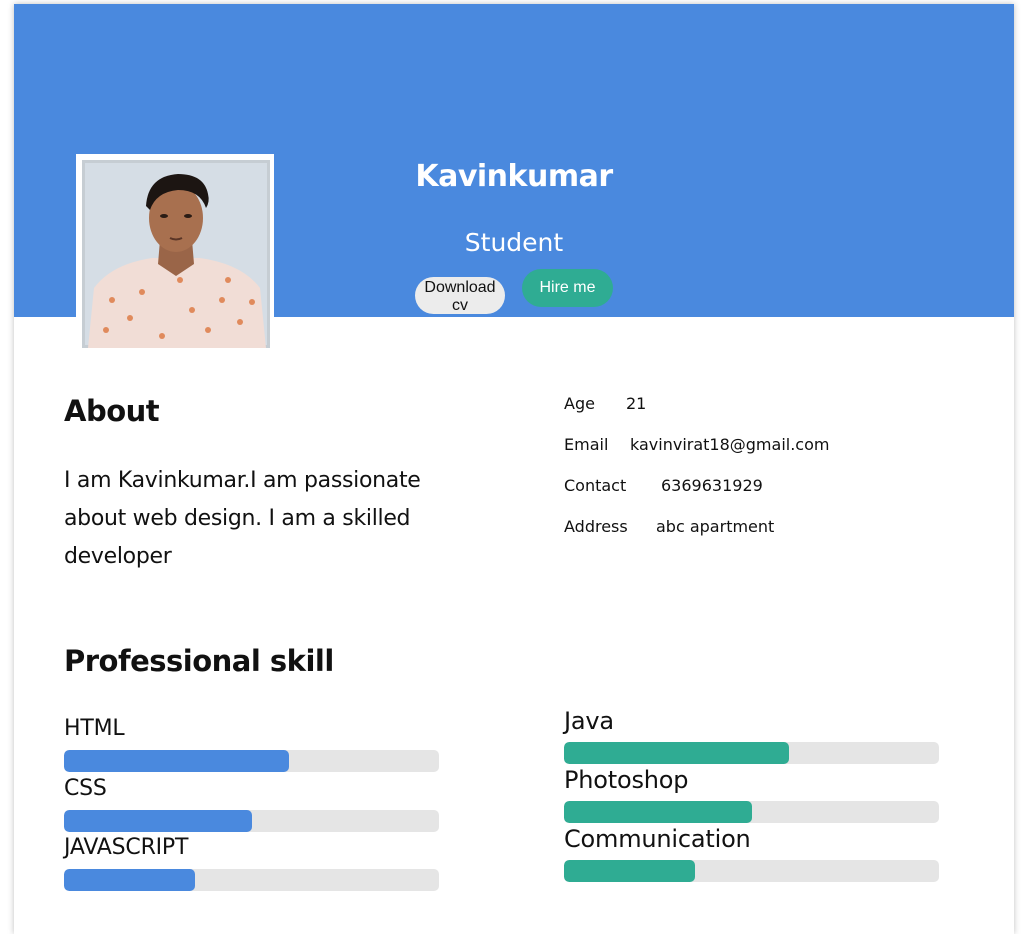  I want to click on info-row-email: Email kavinvirat18@gmail.com, so click(696, 444).